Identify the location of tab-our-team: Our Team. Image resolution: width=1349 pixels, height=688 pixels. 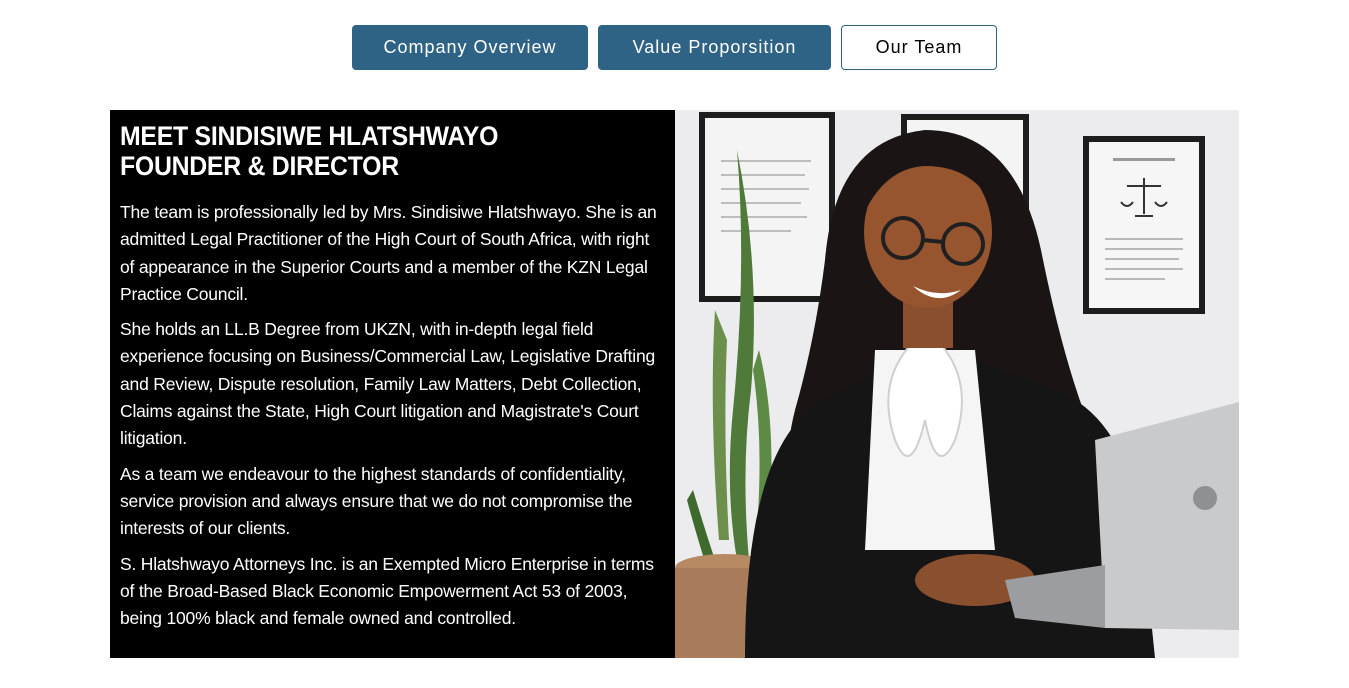
(919, 47).